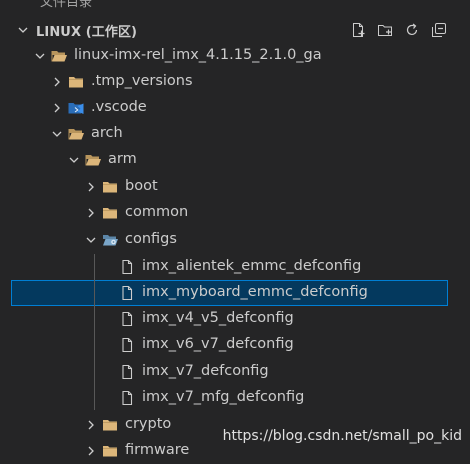 This screenshot has height=464, width=470. Describe the element at coordinates (235, 82) in the screenshot. I see `tree-item-tmp-versions: .tmp_versions` at that location.